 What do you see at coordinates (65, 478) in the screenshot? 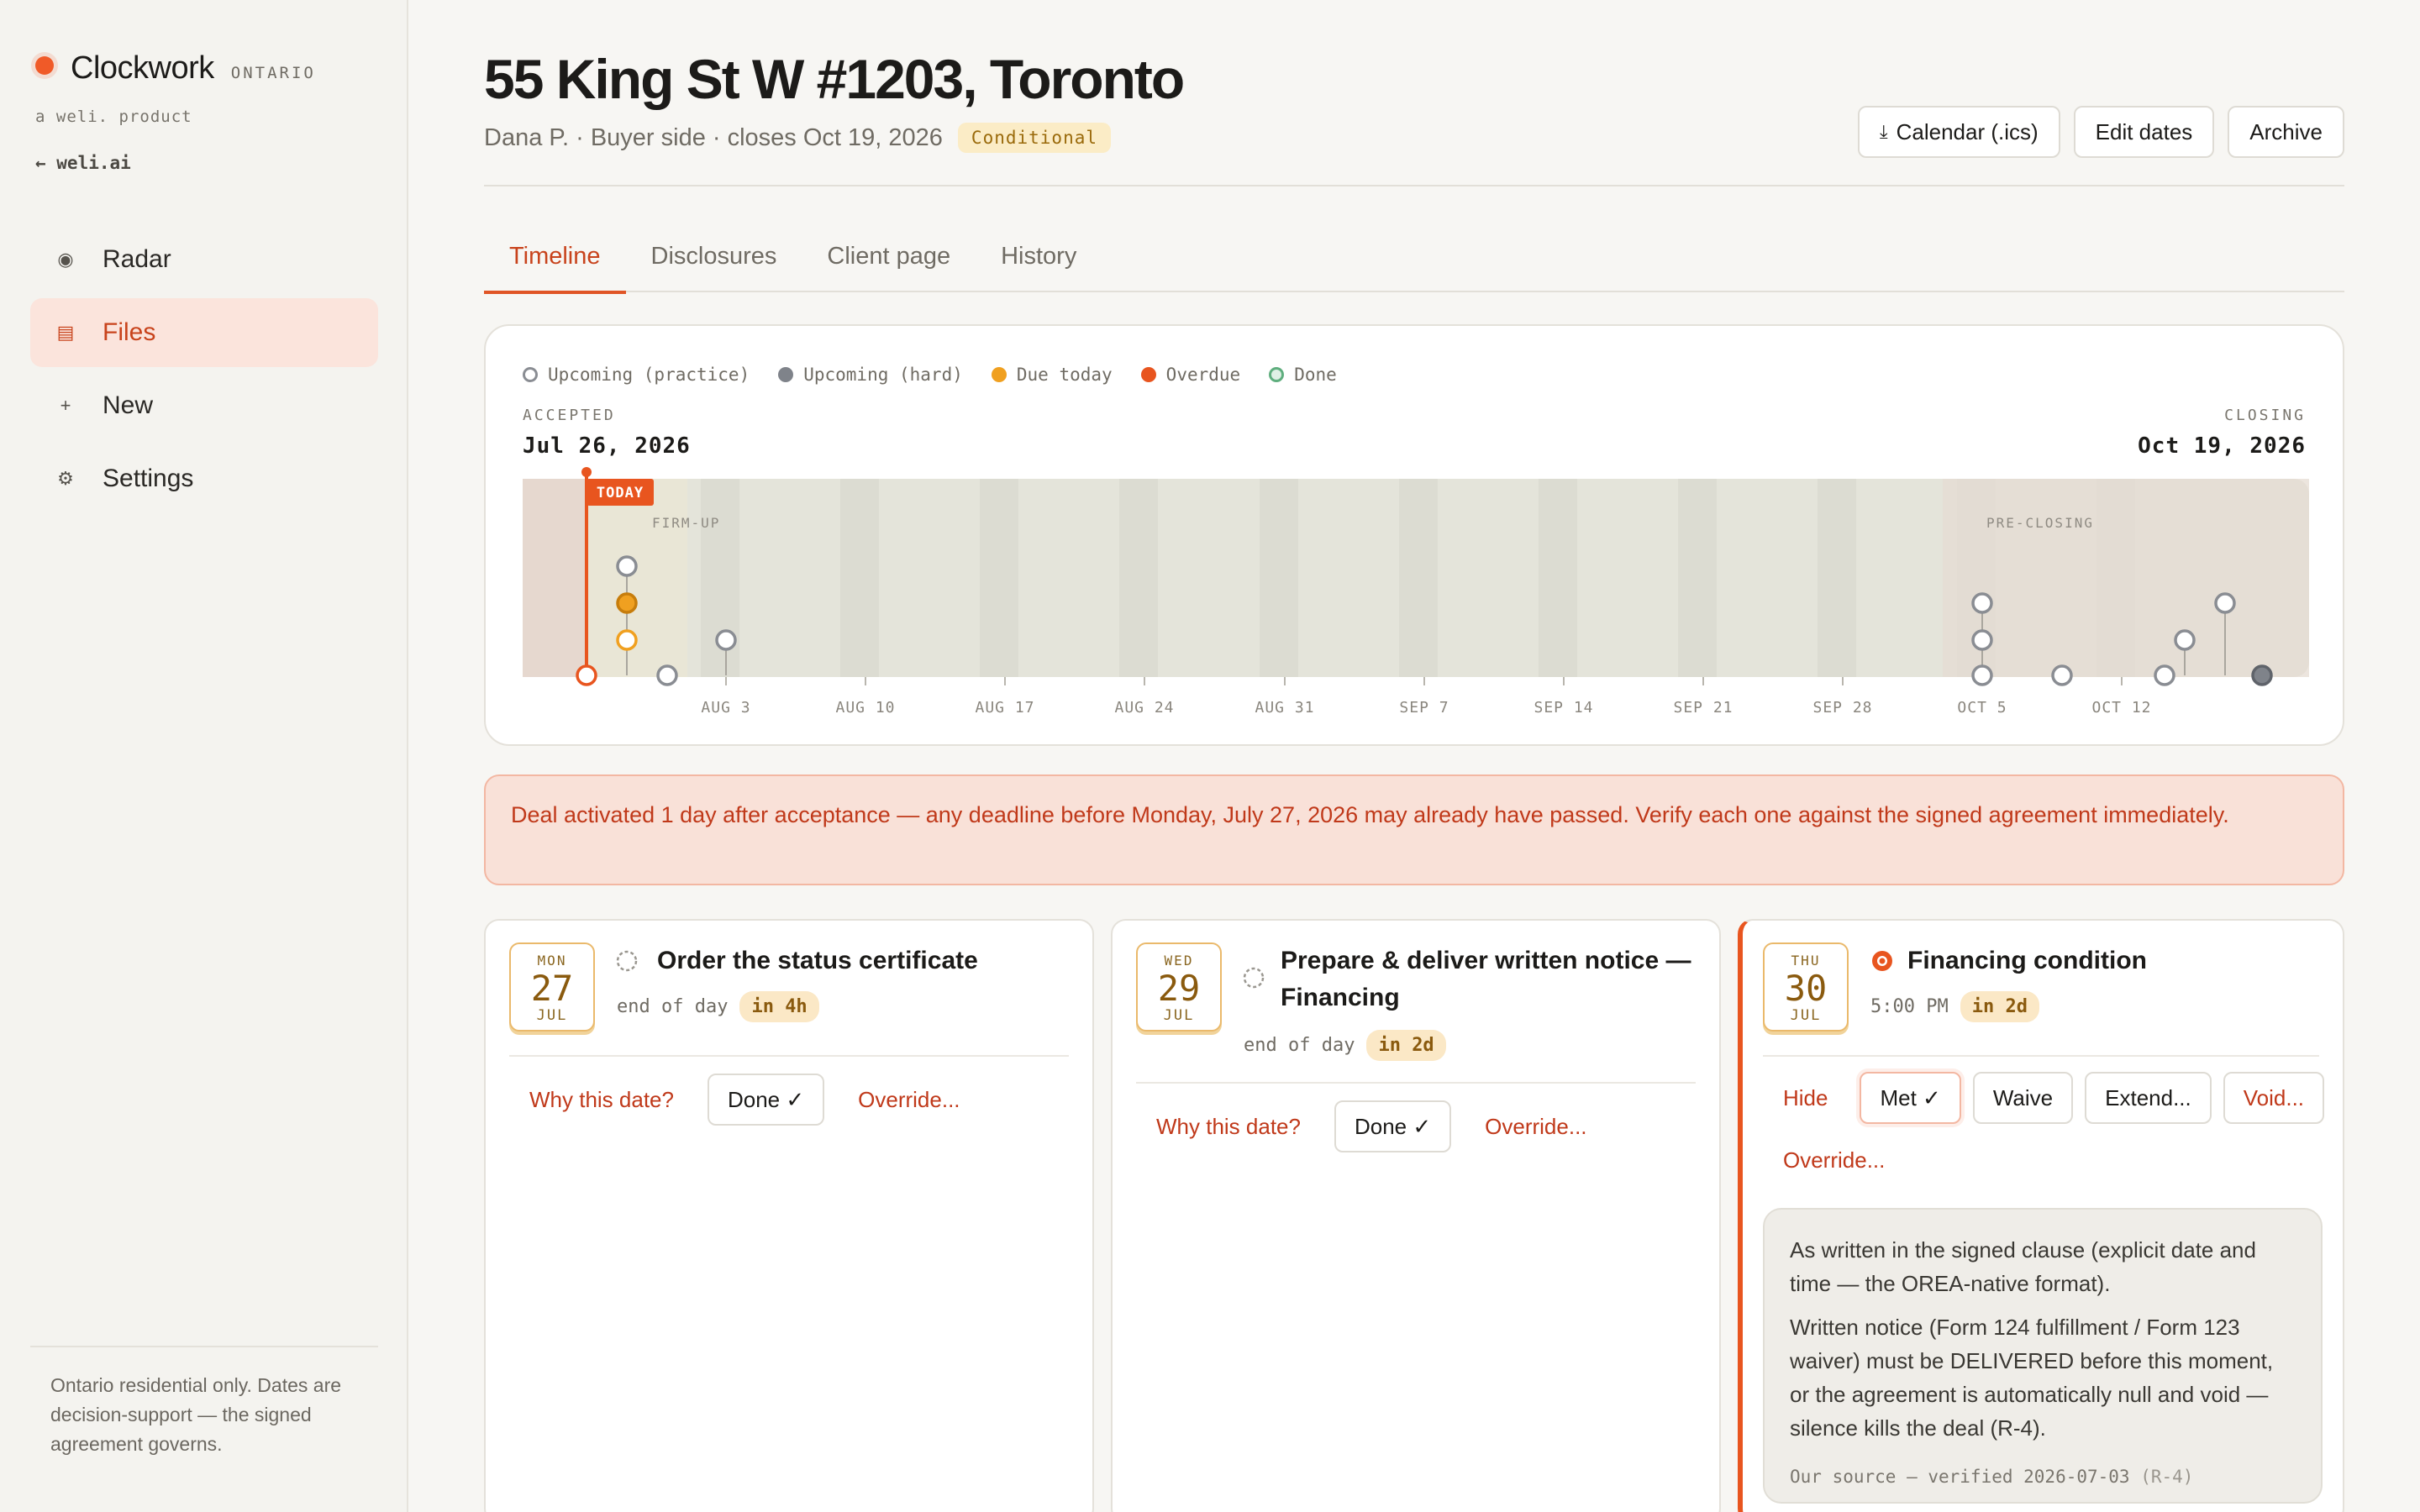
I see `gear-icon: ⚙` at bounding box center [65, 478].